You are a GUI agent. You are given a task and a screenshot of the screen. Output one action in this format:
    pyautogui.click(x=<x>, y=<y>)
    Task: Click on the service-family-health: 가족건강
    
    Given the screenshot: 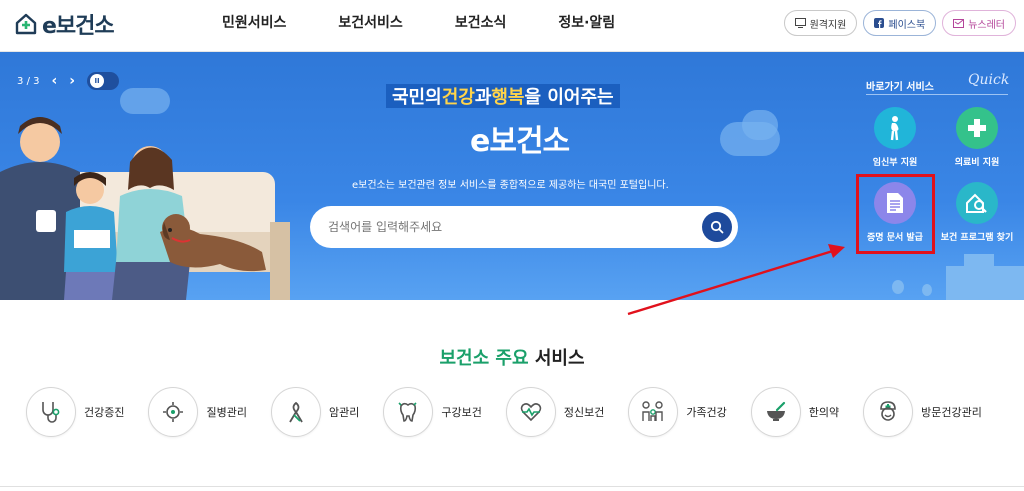 What is the action you would take?
    pyautogui.click(x=677, y=412)
    